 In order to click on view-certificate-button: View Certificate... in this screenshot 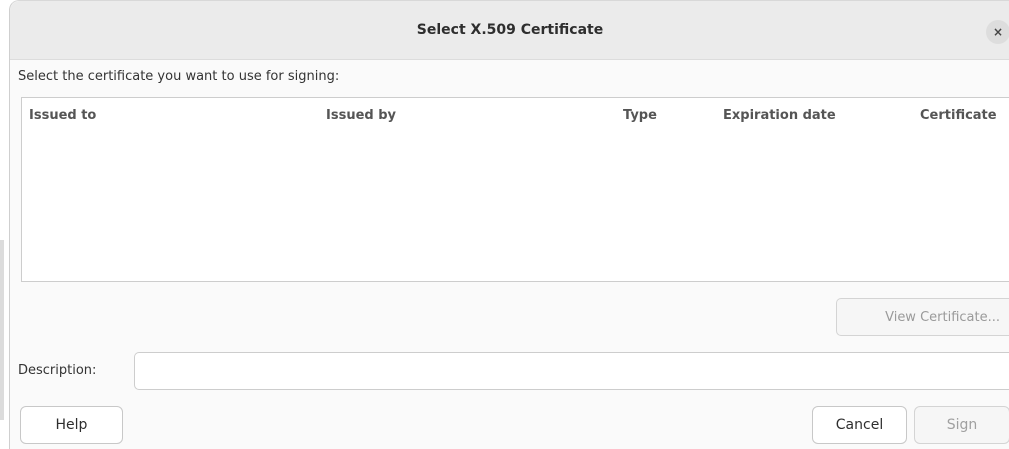, I will do `click(922, 317)`.